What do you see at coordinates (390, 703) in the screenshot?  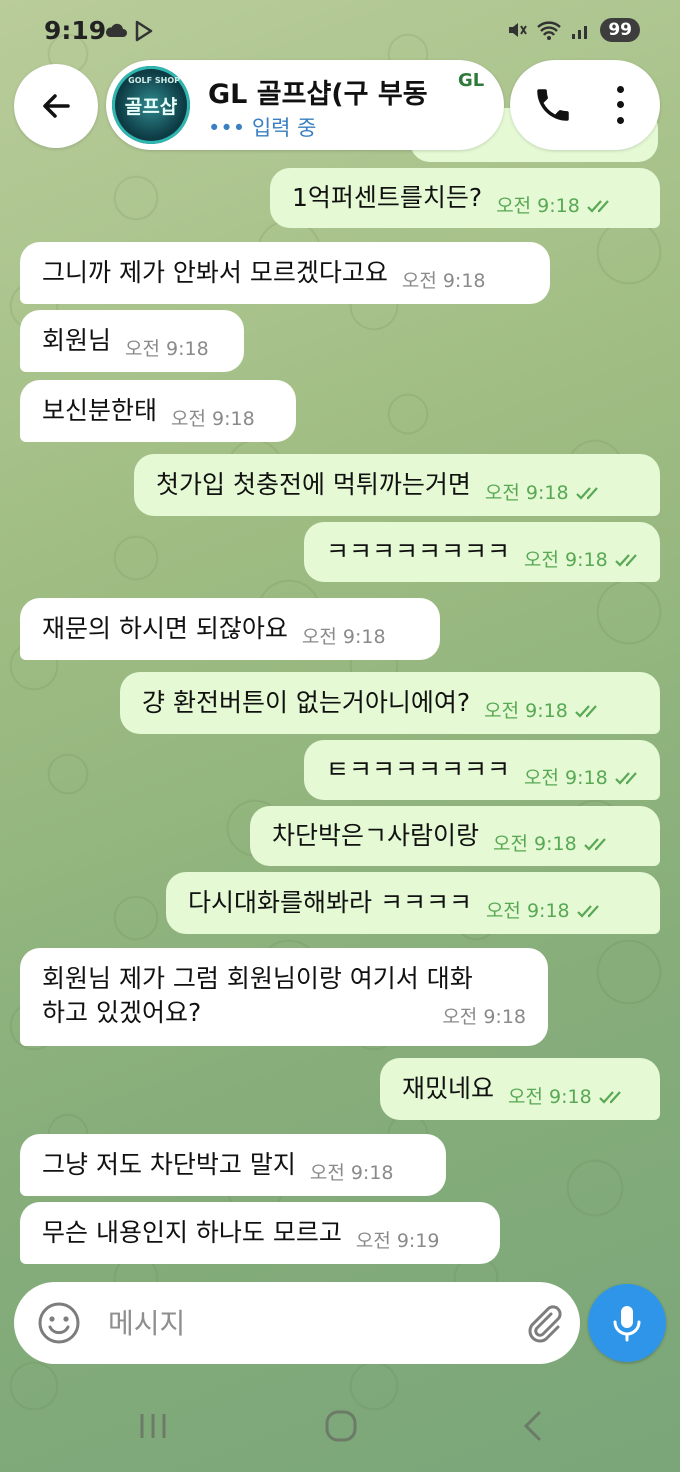 I see `message-bubble: 걍 환전버튼이 없는거아니에여? 오전 9:18` at bounding box center [390, 703].